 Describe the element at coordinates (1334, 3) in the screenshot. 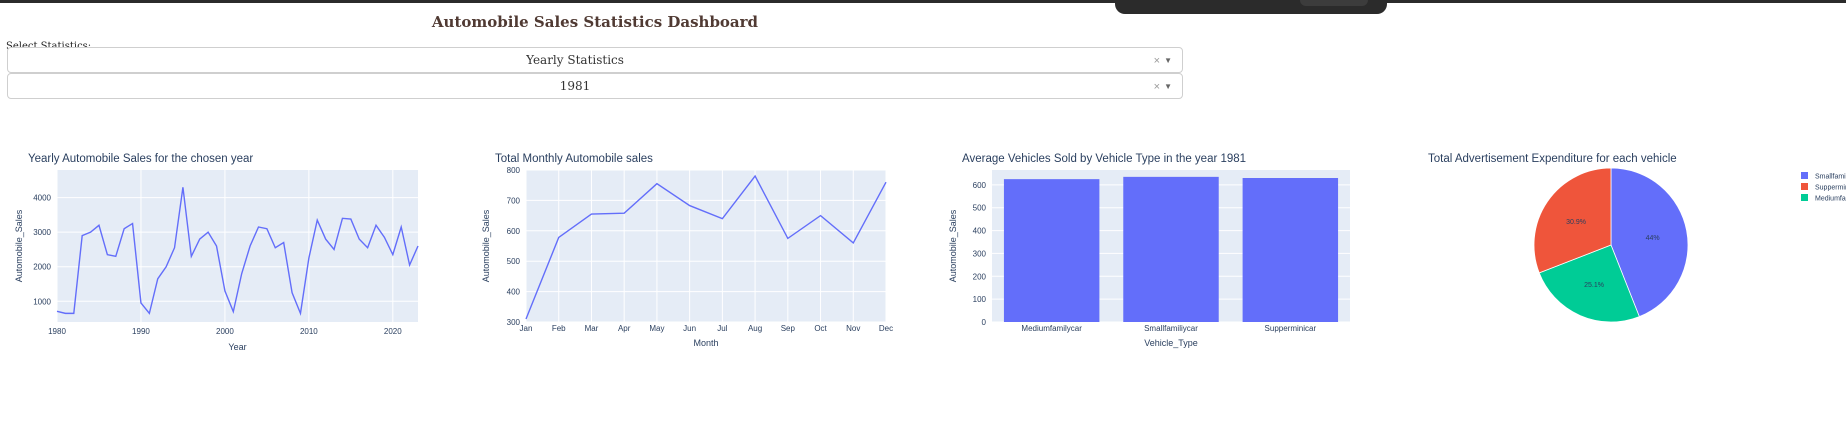

I see `overlay-tab-handle` at that location.